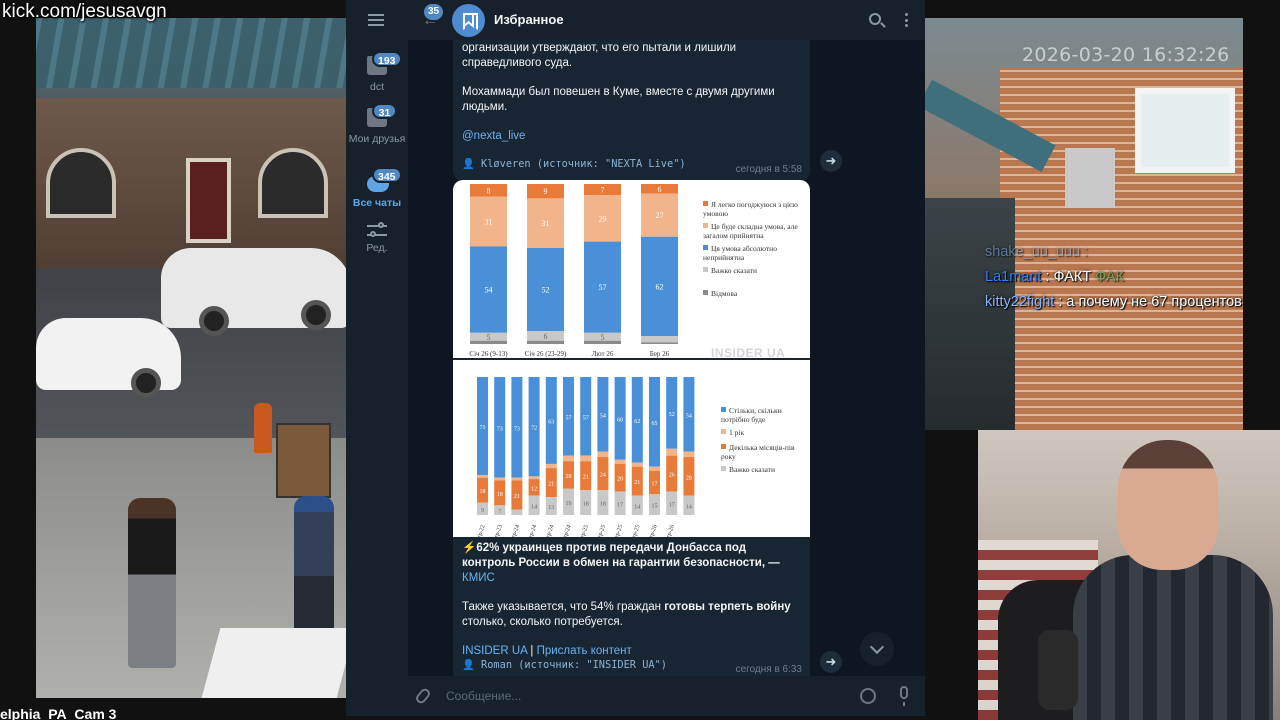  I want to click on data-label: 31, so click(546, 223).